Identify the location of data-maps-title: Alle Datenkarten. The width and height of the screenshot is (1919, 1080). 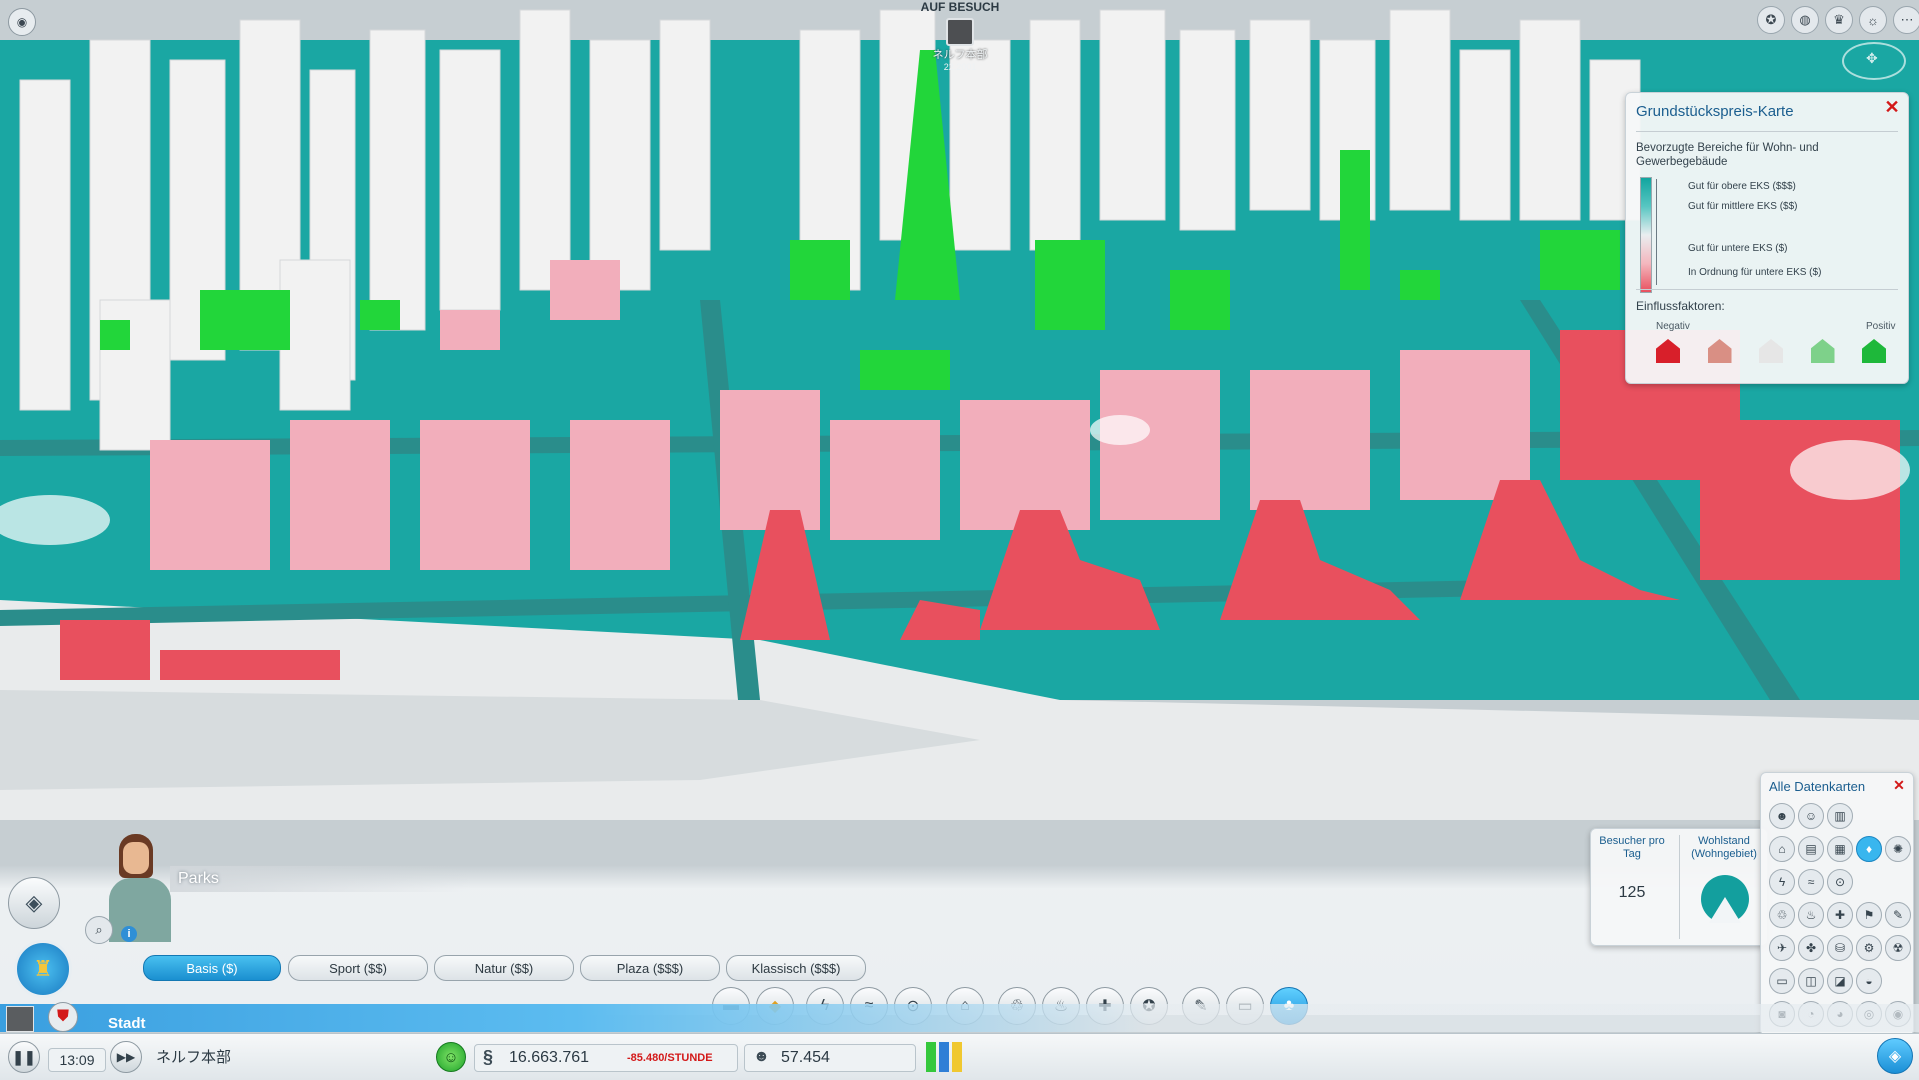
(1817, 786).